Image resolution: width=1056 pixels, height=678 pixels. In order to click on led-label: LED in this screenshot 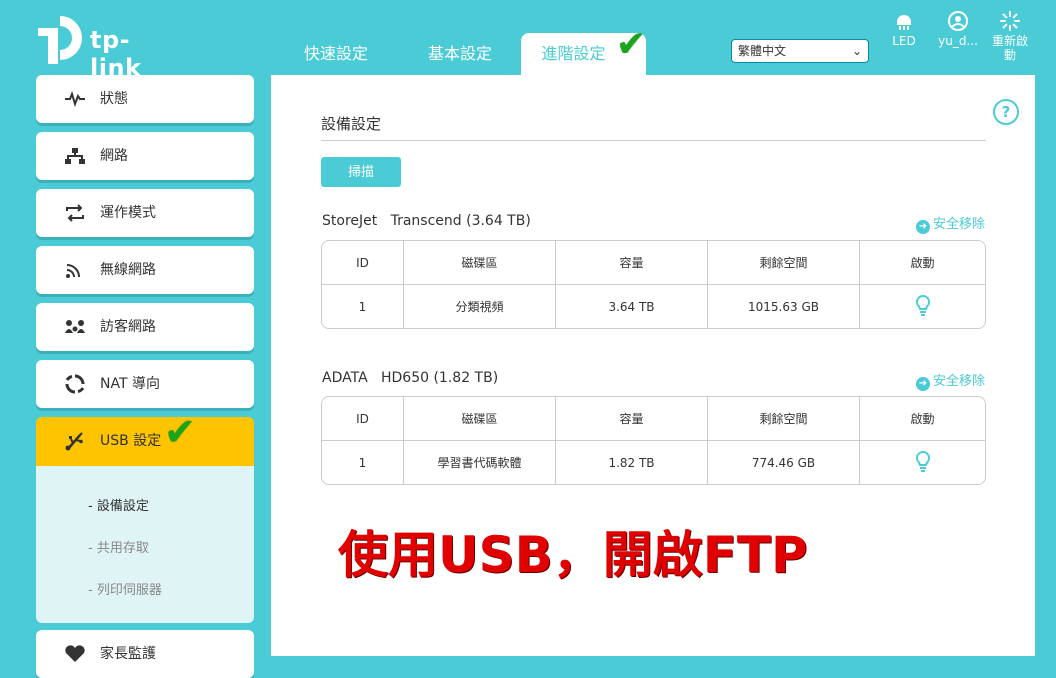, I will do `click(904, 41)`.